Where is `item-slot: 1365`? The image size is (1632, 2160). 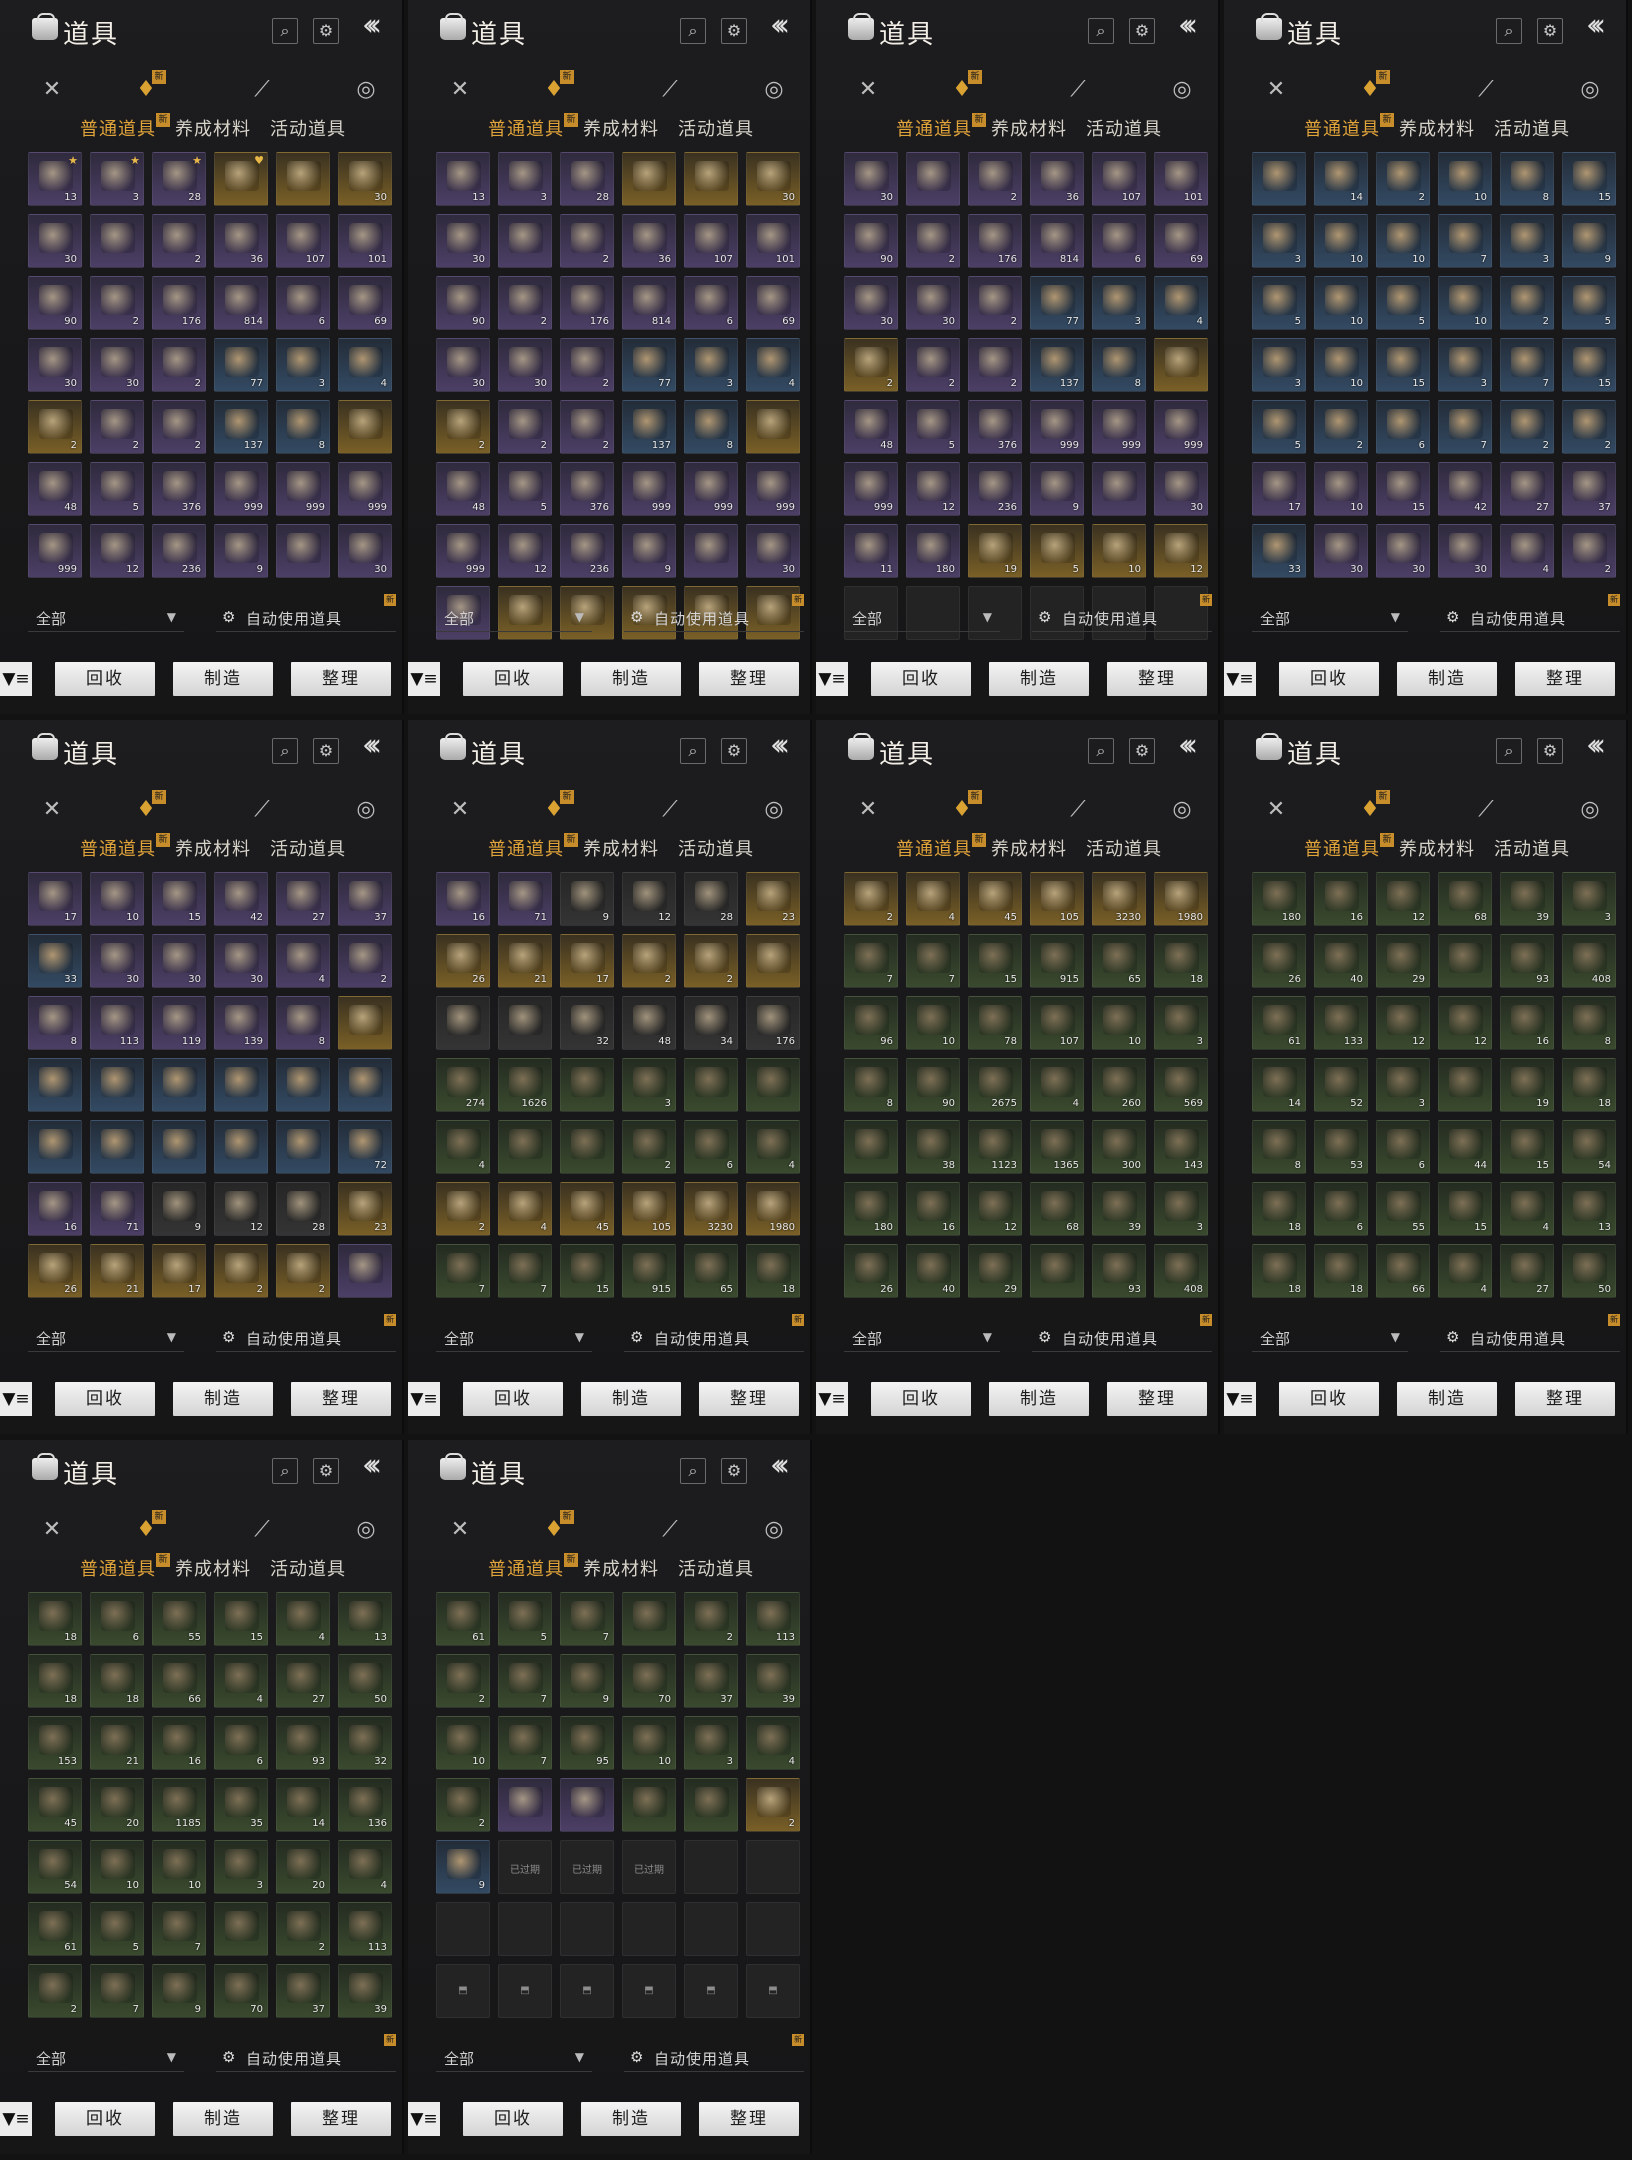
item-slot: 1365 is located at coordinates (1057, 1147).